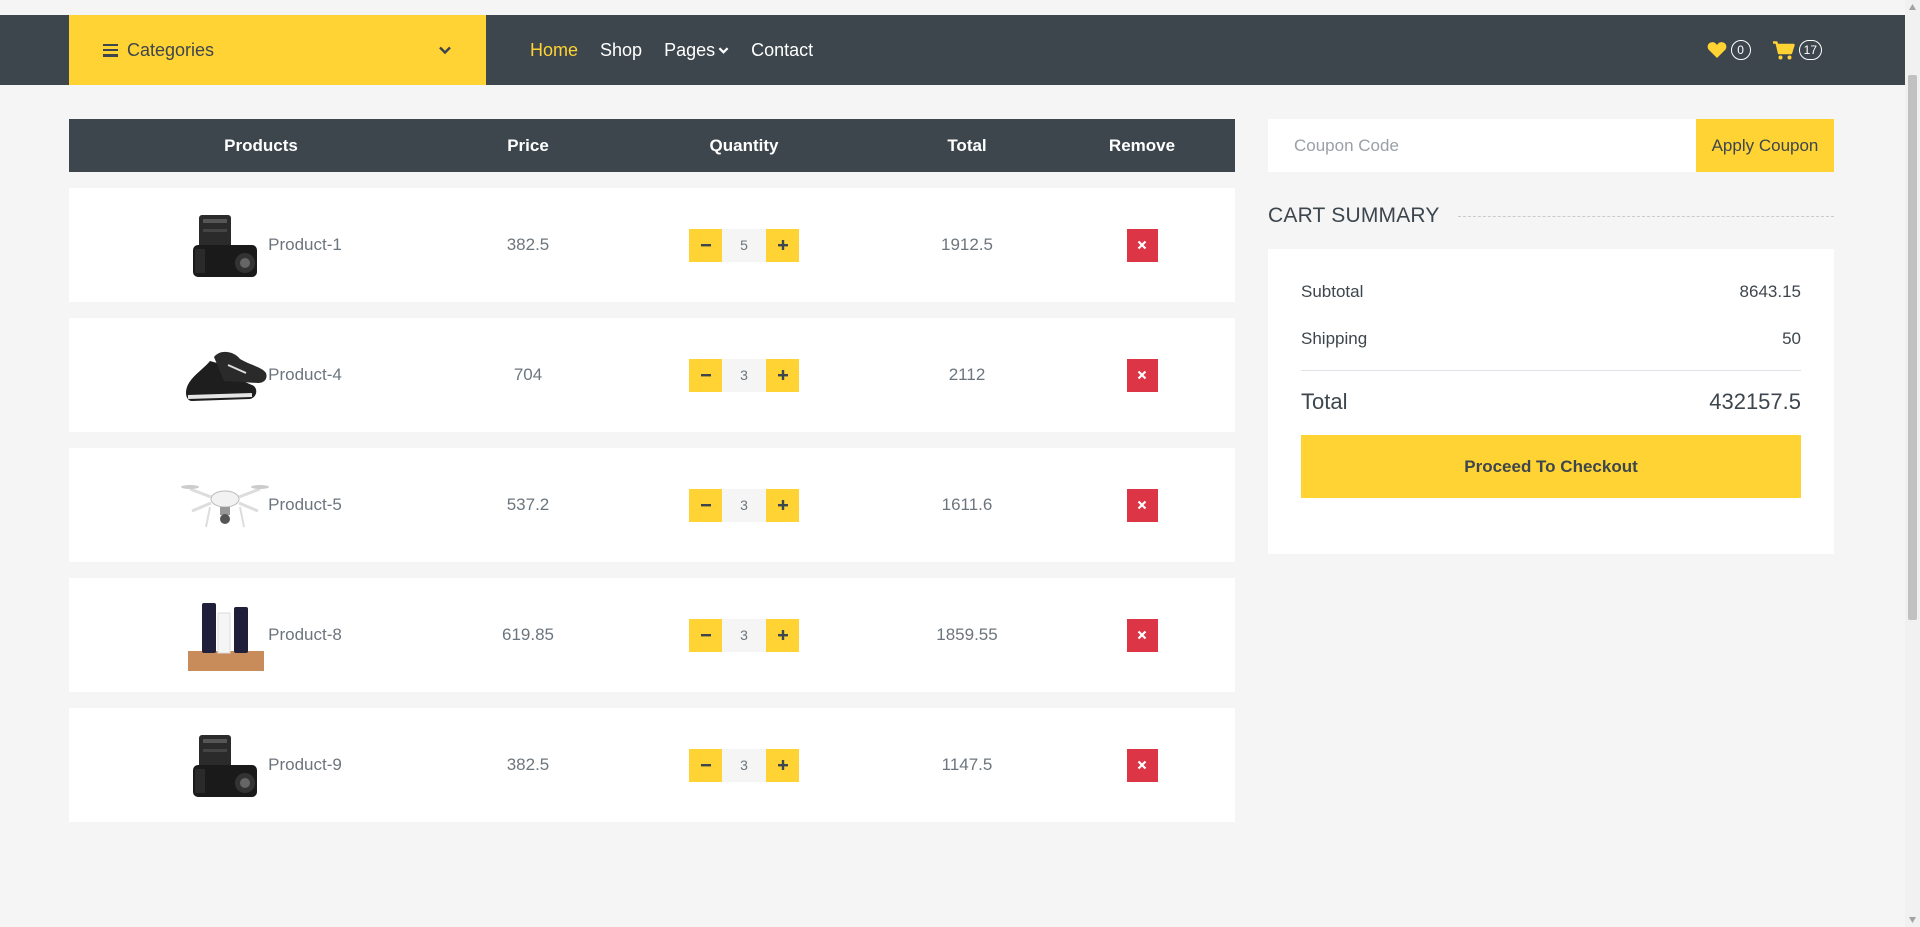 This screenshot has height=927, width=1920. I want to click on navbar: Categories Home Shop Pages Contact 0 17, so click(952, 50).